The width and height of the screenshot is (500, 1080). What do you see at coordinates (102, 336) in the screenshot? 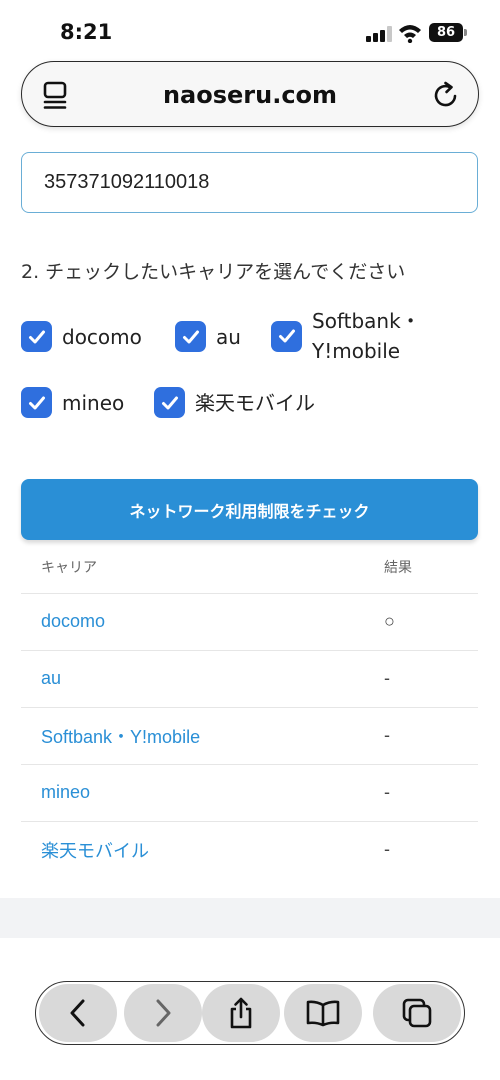
I see `checkbox-label: docomo` at bounding box center [102, 336].